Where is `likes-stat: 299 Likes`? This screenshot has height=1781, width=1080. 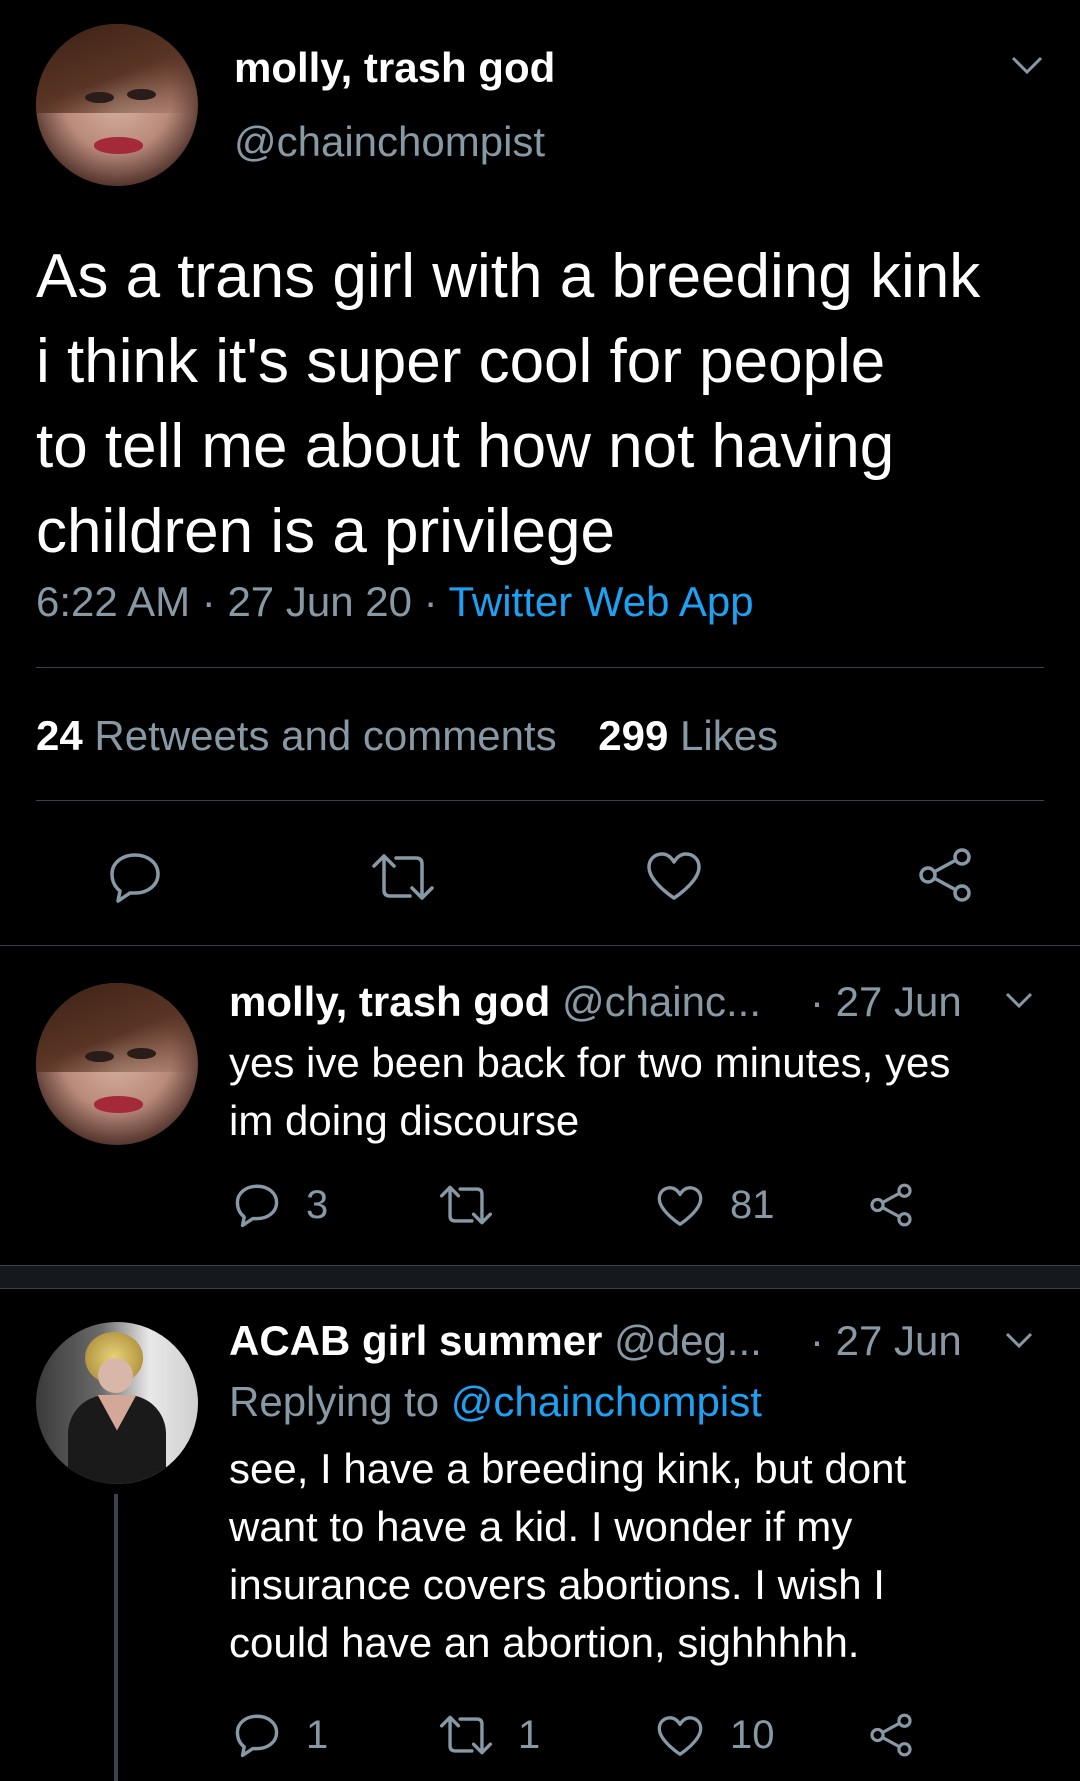 likes-stat: 299 Likes is located at coordinates (688, 735).